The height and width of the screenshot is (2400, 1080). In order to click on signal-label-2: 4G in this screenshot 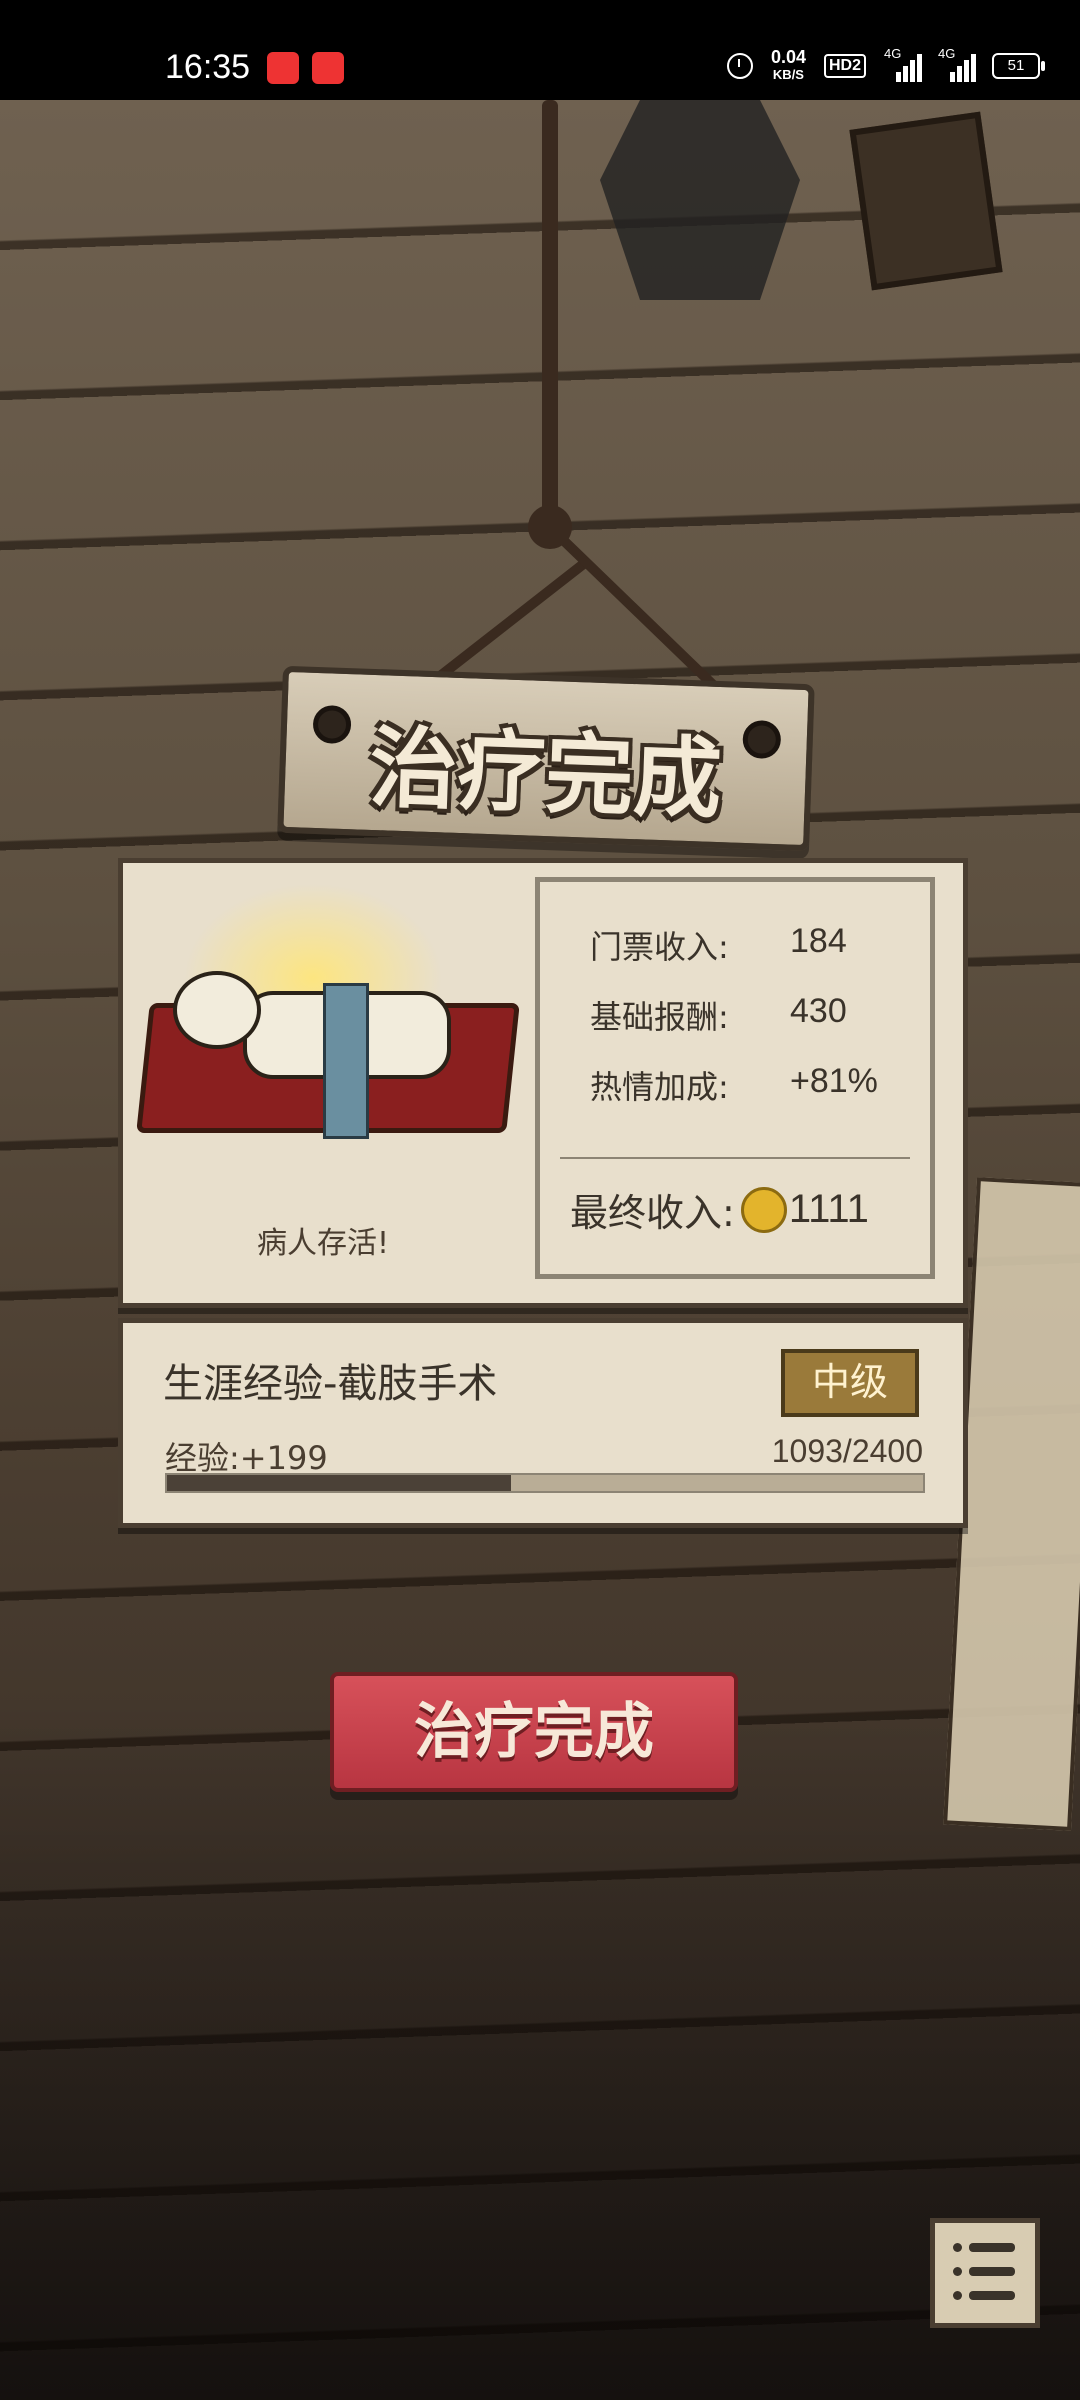, I will do `click(947, 53)`.